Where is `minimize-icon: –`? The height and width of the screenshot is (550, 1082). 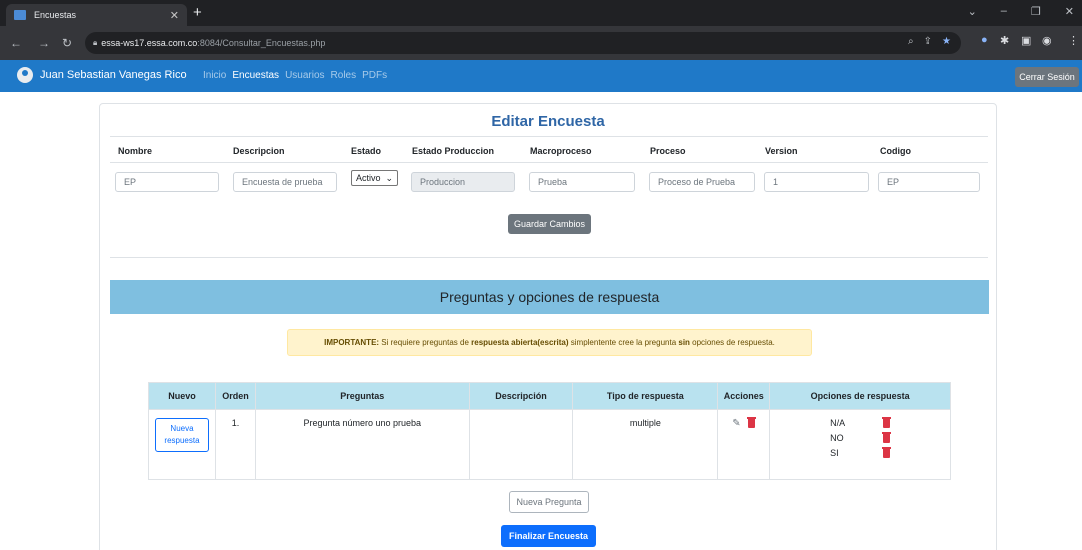 minimize-icon: – is located at coordinates (1004, 11).